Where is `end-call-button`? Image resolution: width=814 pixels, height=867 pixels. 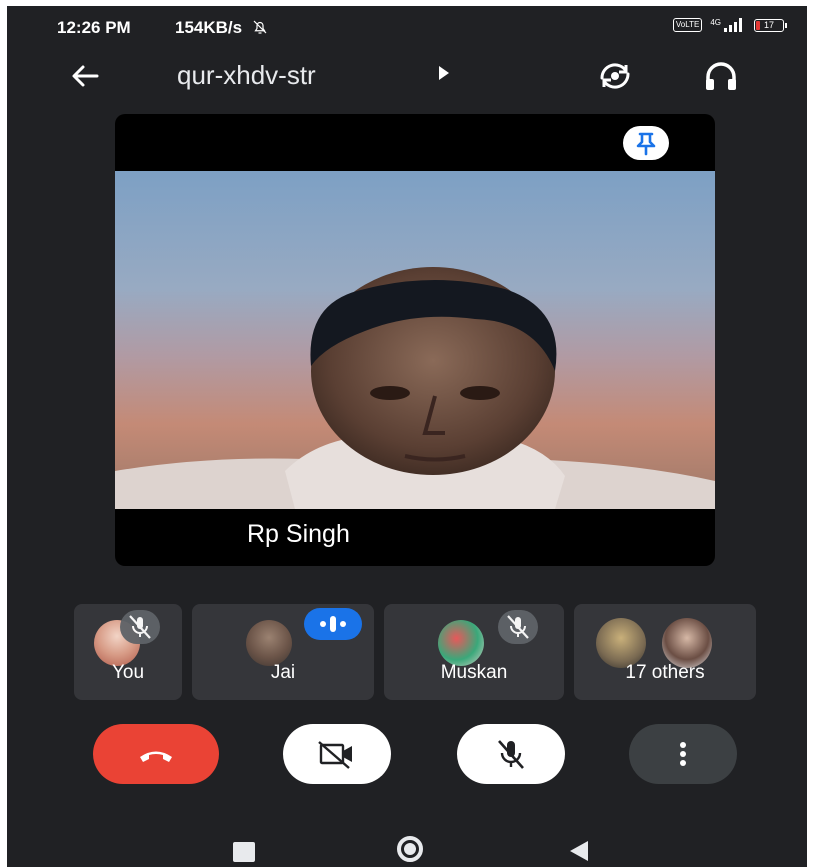 end-call-button is located at coordinates (156, 754).